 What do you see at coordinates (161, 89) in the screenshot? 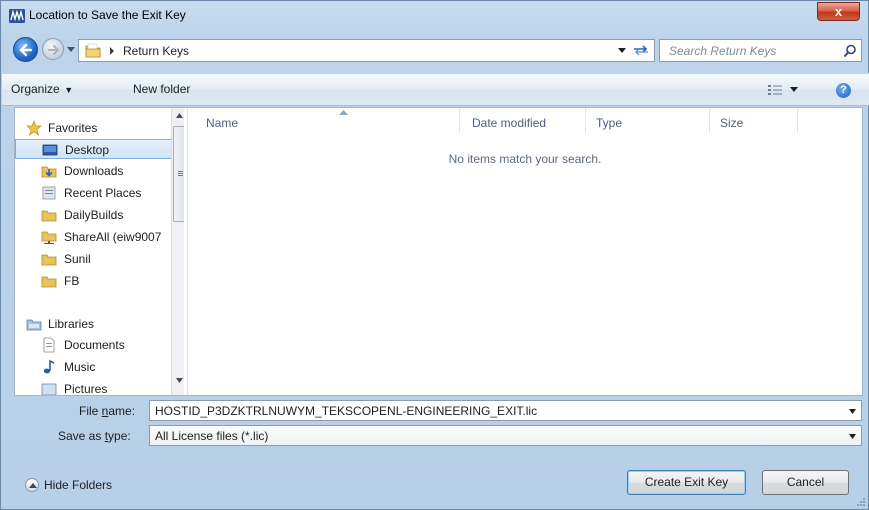
I see `new-folder-button: New folder` at bounding box center [161, 89].